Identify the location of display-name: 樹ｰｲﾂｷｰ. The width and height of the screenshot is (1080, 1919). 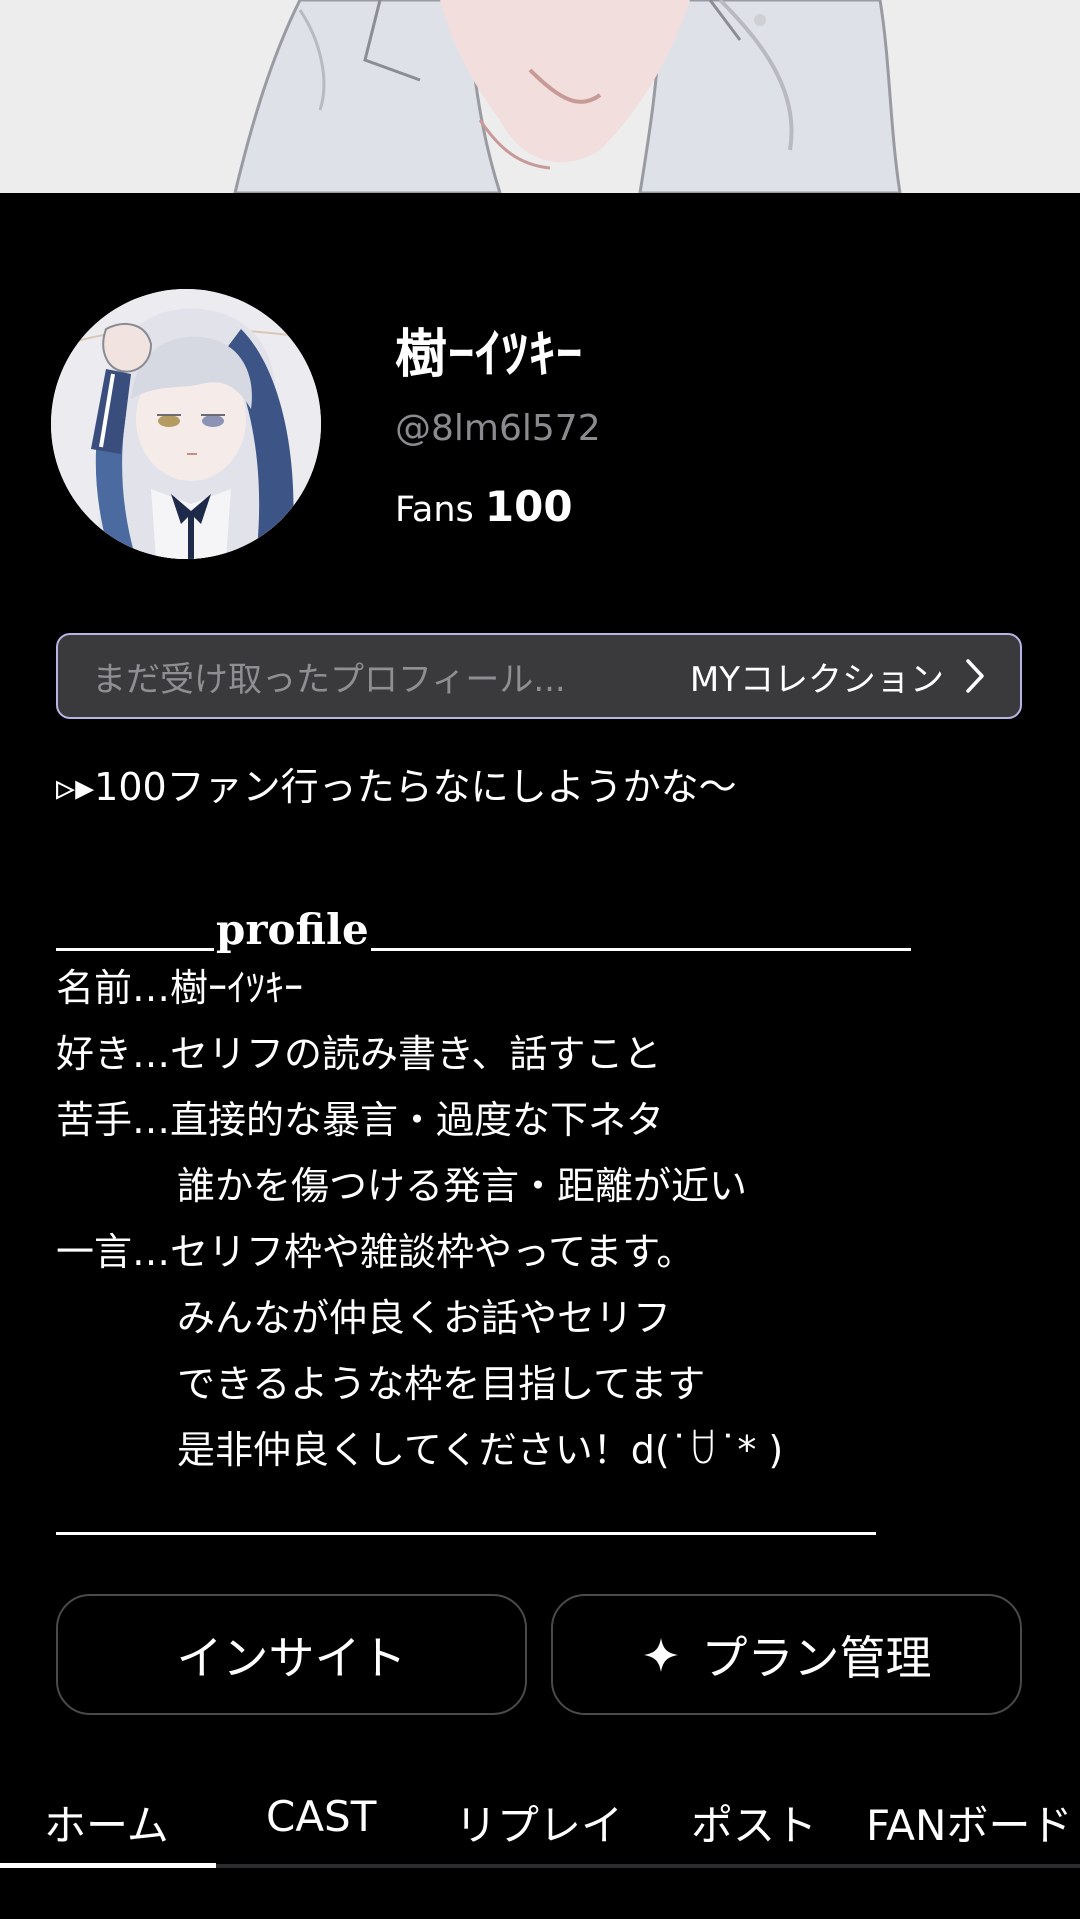
(489, 355).